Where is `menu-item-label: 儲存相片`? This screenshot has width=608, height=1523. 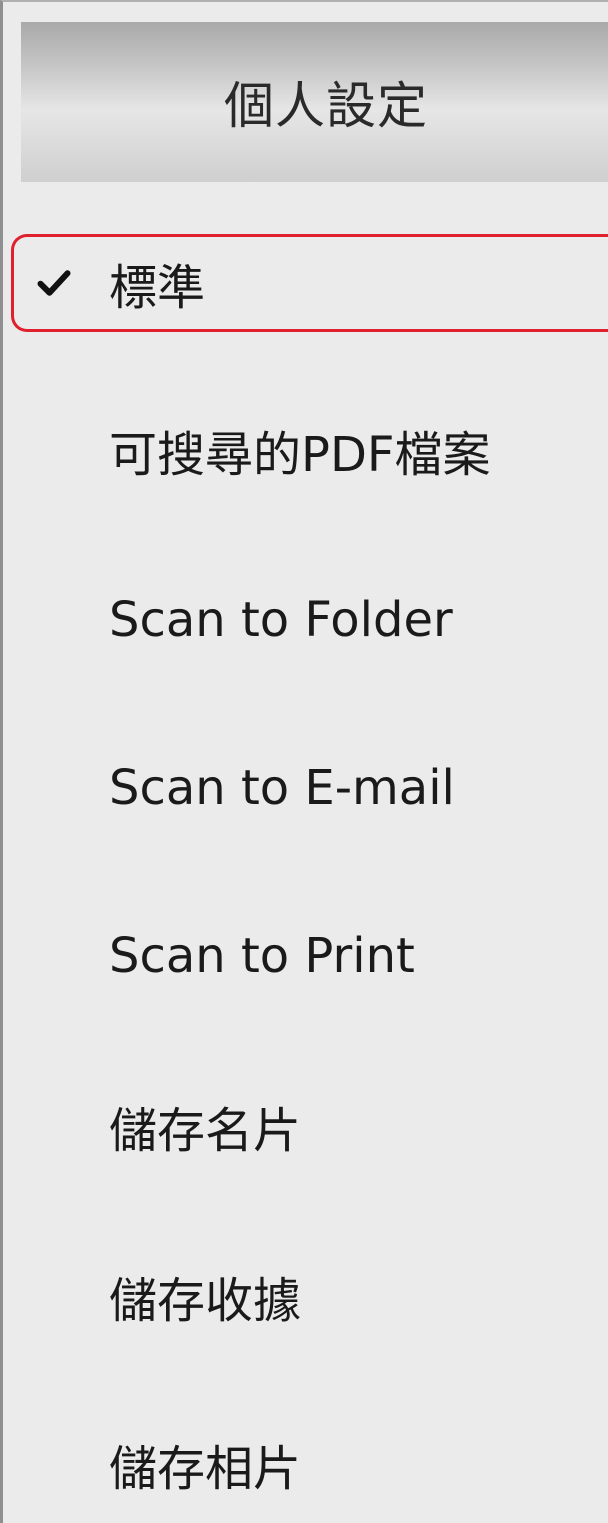 menu-item-label: 儲存相片 is located at coordinates (205, 1469).